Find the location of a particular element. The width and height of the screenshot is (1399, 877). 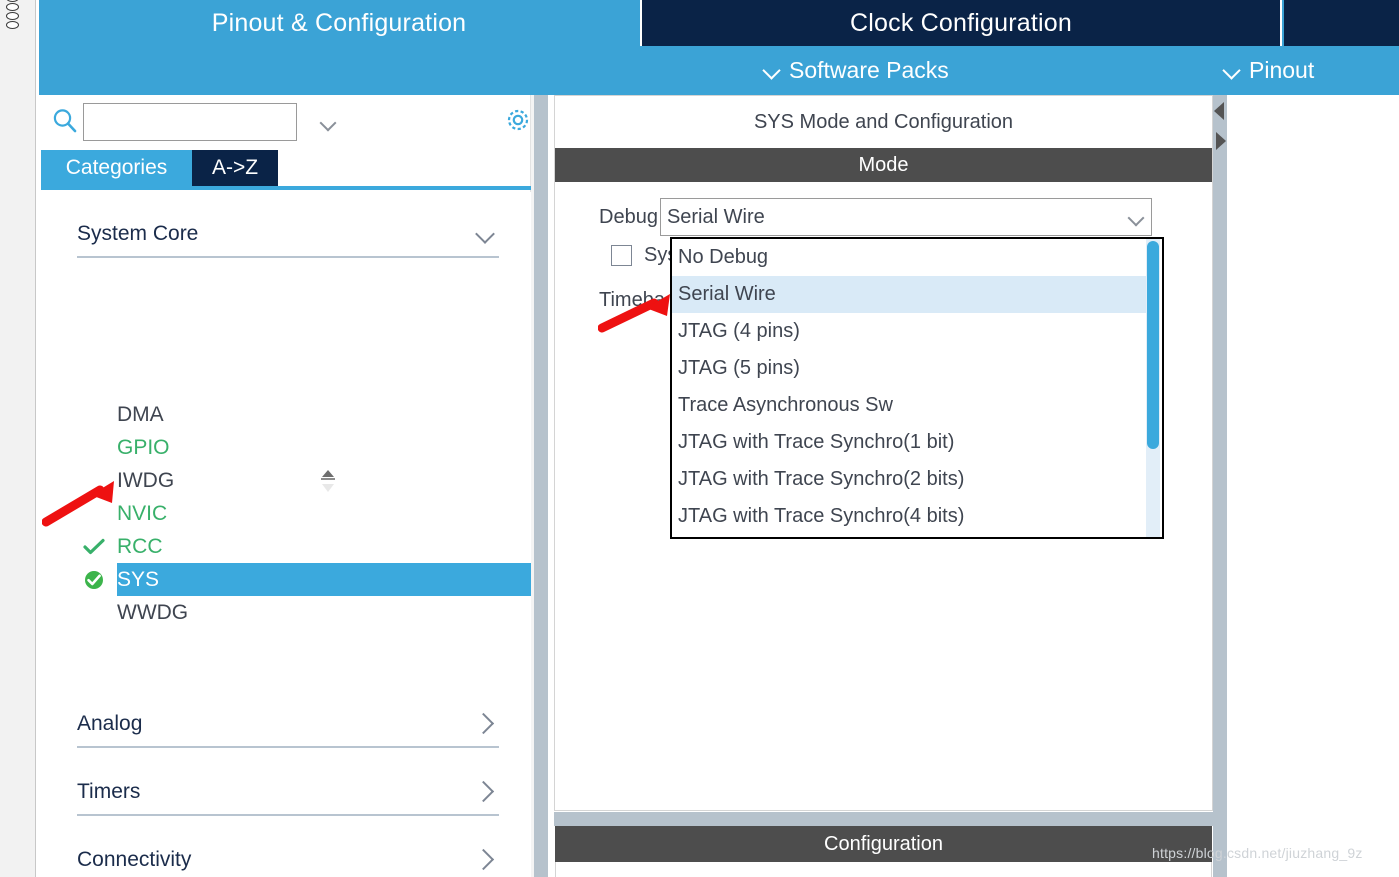

section-header-configuration: Configuration is located at coordinates (883, 844).